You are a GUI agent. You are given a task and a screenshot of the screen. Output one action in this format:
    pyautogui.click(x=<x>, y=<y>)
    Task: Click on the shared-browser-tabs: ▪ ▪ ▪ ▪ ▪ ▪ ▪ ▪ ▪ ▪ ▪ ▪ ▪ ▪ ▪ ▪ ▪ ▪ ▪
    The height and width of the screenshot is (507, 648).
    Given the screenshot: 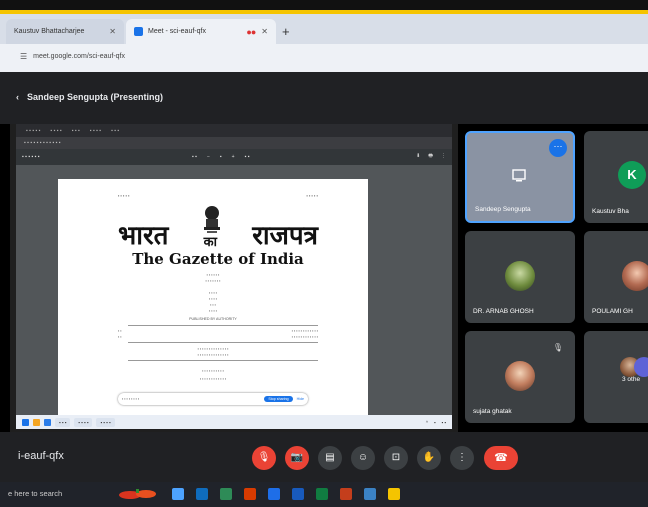 What is the action you would take?
    pyautogui.click(x=234, y=130)
    